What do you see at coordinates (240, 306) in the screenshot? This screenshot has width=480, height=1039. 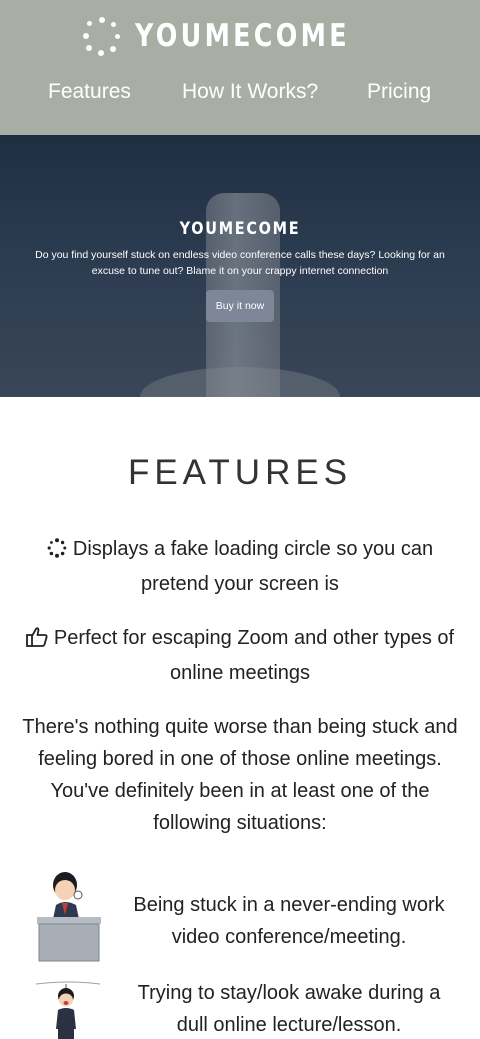 I see `buy-now-button: Buy it now` at bounding box center [240, 306].